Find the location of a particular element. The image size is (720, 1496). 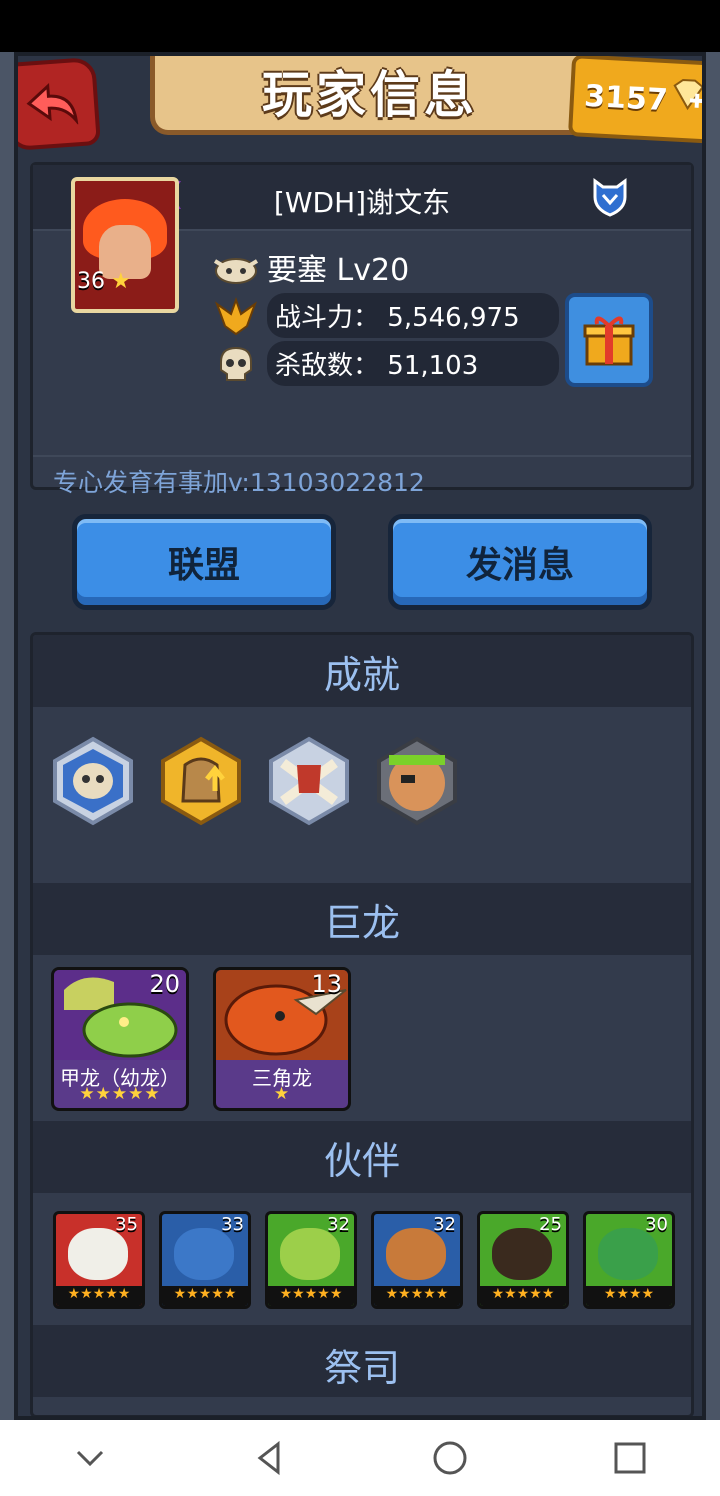

gem-add-icon is located at coordinates (689, 94).